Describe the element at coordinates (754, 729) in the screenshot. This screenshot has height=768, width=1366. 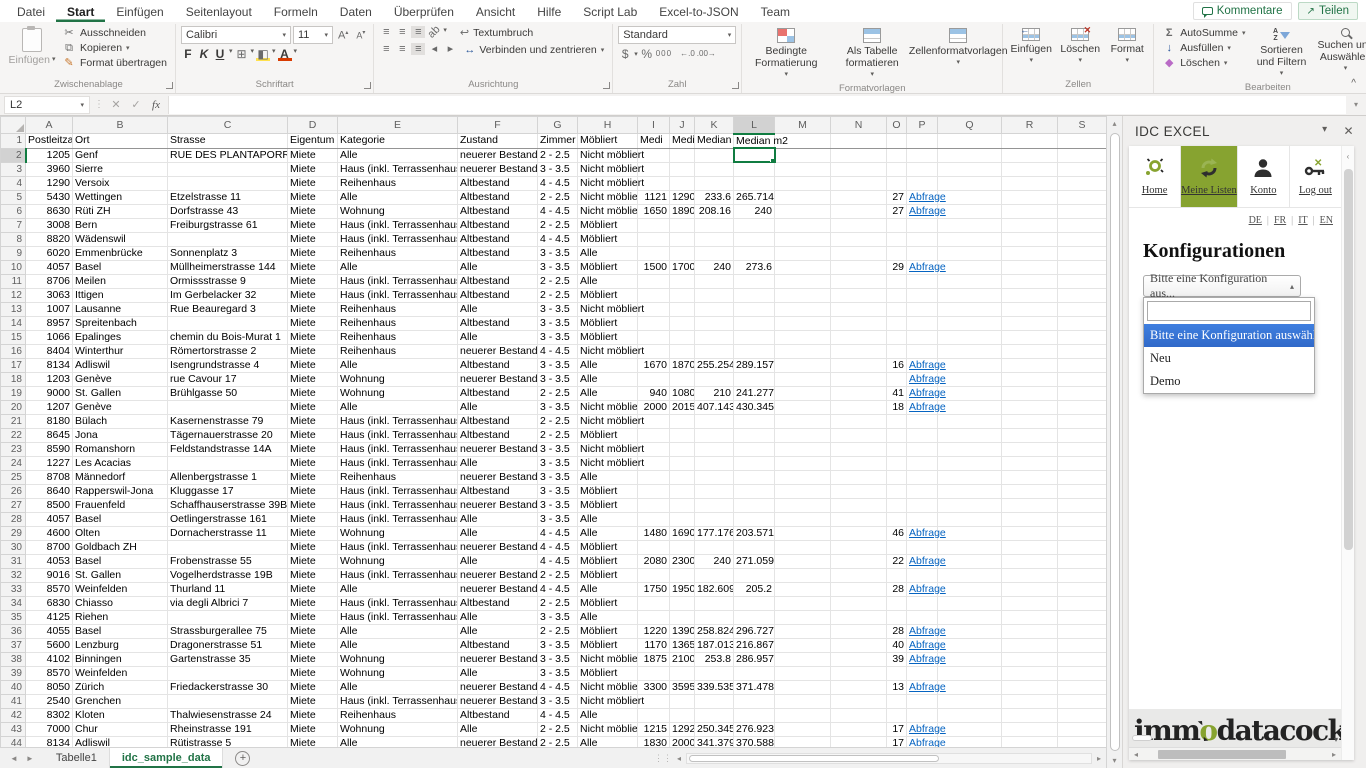
I see `cell: 276.923` at that location.